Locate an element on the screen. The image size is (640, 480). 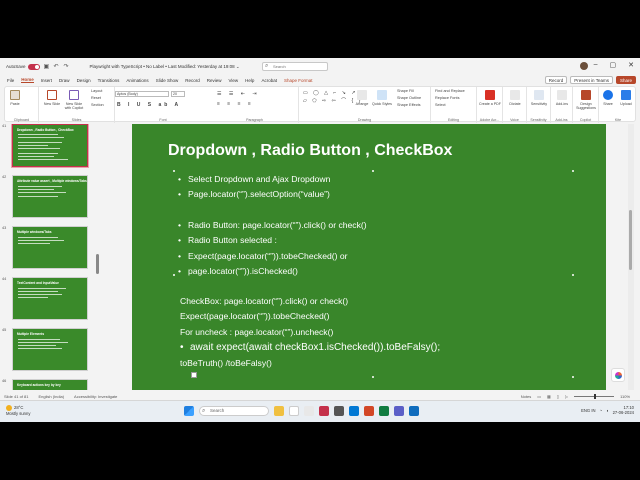
slide-thumbnail: TextContent and InputValue is located at coordinates (50, 298).